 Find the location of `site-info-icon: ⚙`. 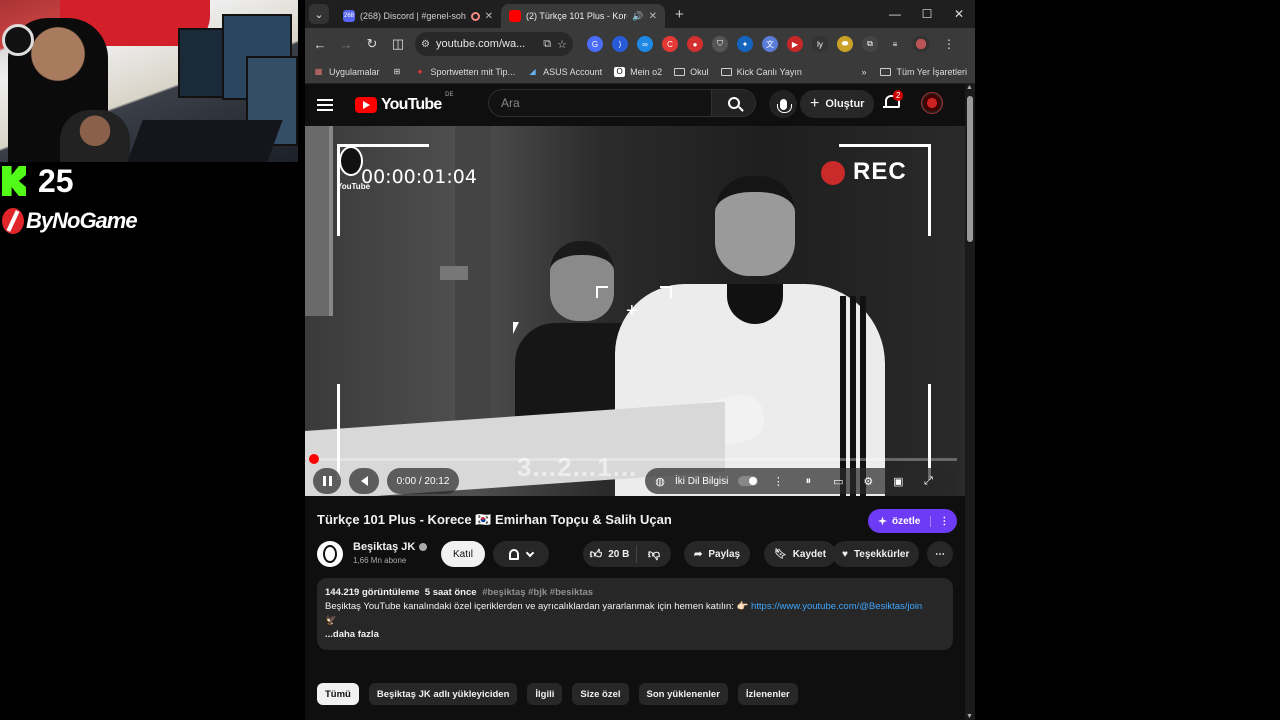

site-info-icon: ⚙ is located at coordinates (425, 44).